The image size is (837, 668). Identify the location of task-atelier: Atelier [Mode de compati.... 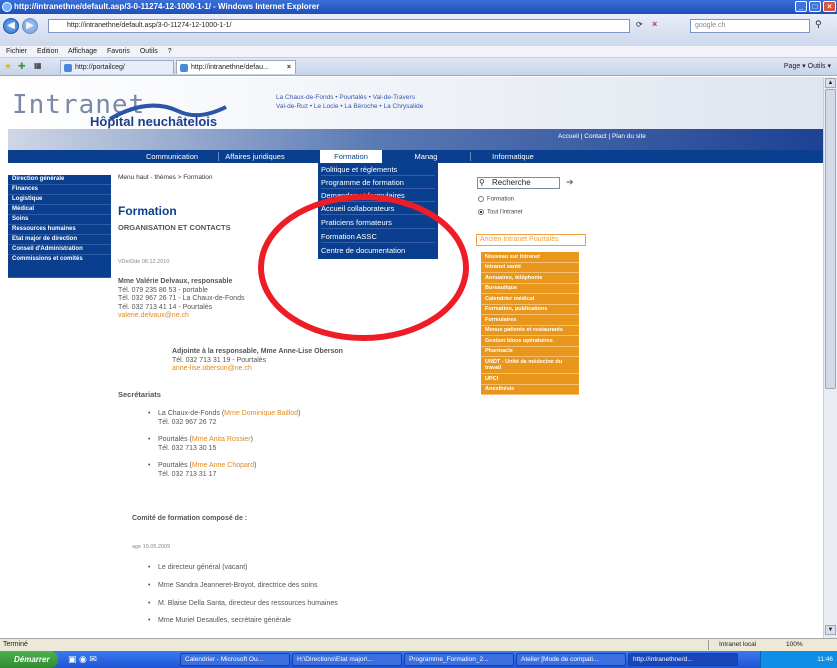
(571, 659).